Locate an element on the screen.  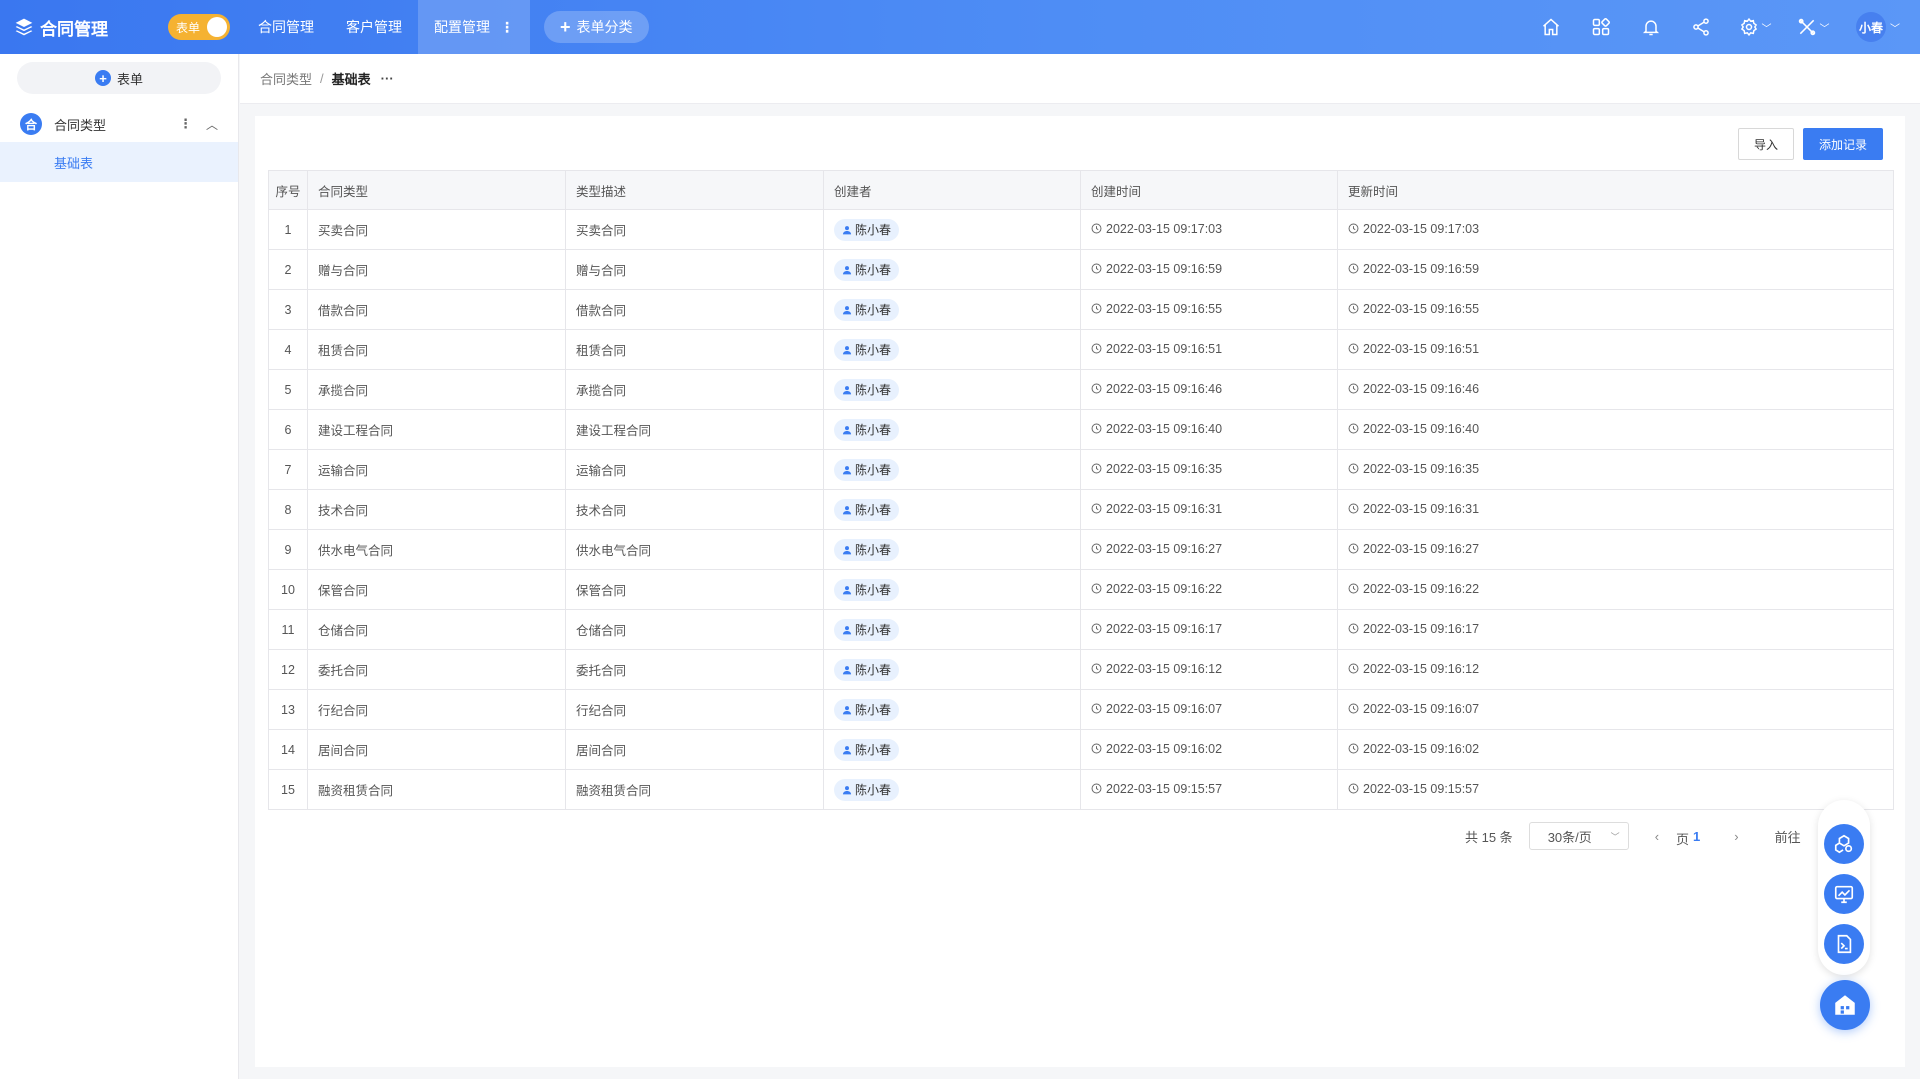
next-page-icon: › is located at coordinates (1736, 836).